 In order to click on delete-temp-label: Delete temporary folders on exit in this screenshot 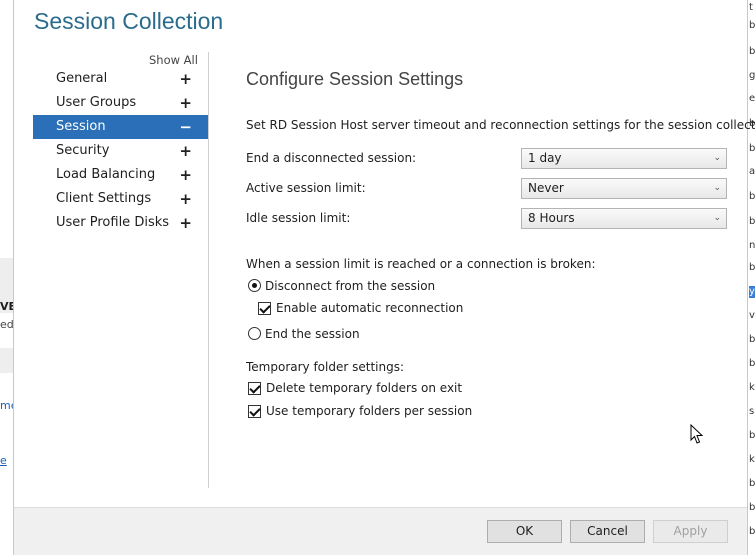, I will do `click(364, 388)`.